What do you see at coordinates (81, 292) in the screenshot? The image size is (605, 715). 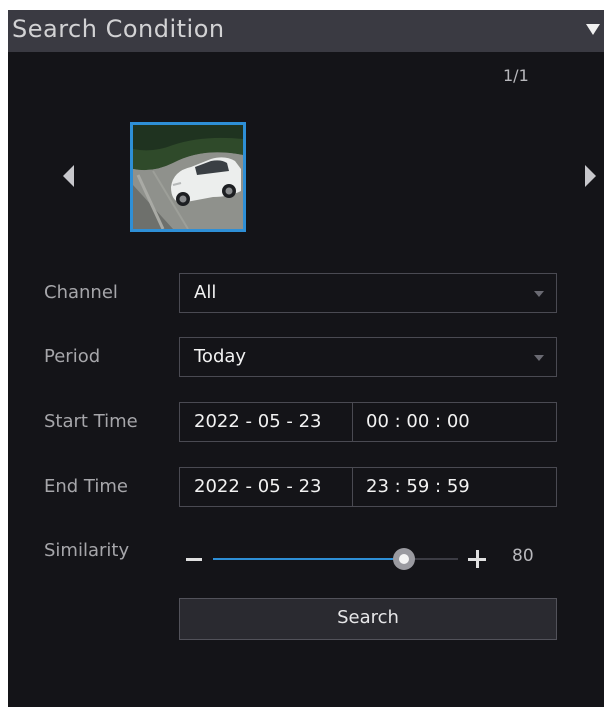 I see `channel-label: Channel` at bounding box center [81, 292].